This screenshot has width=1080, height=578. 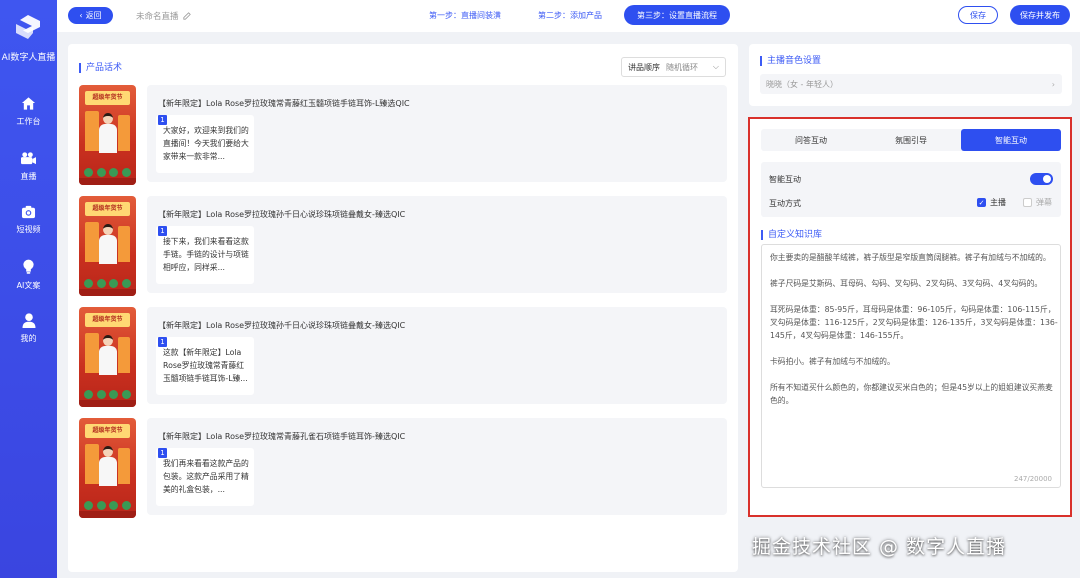 I want to click on char-count: 247/20000, so click(x=1033, y=479).